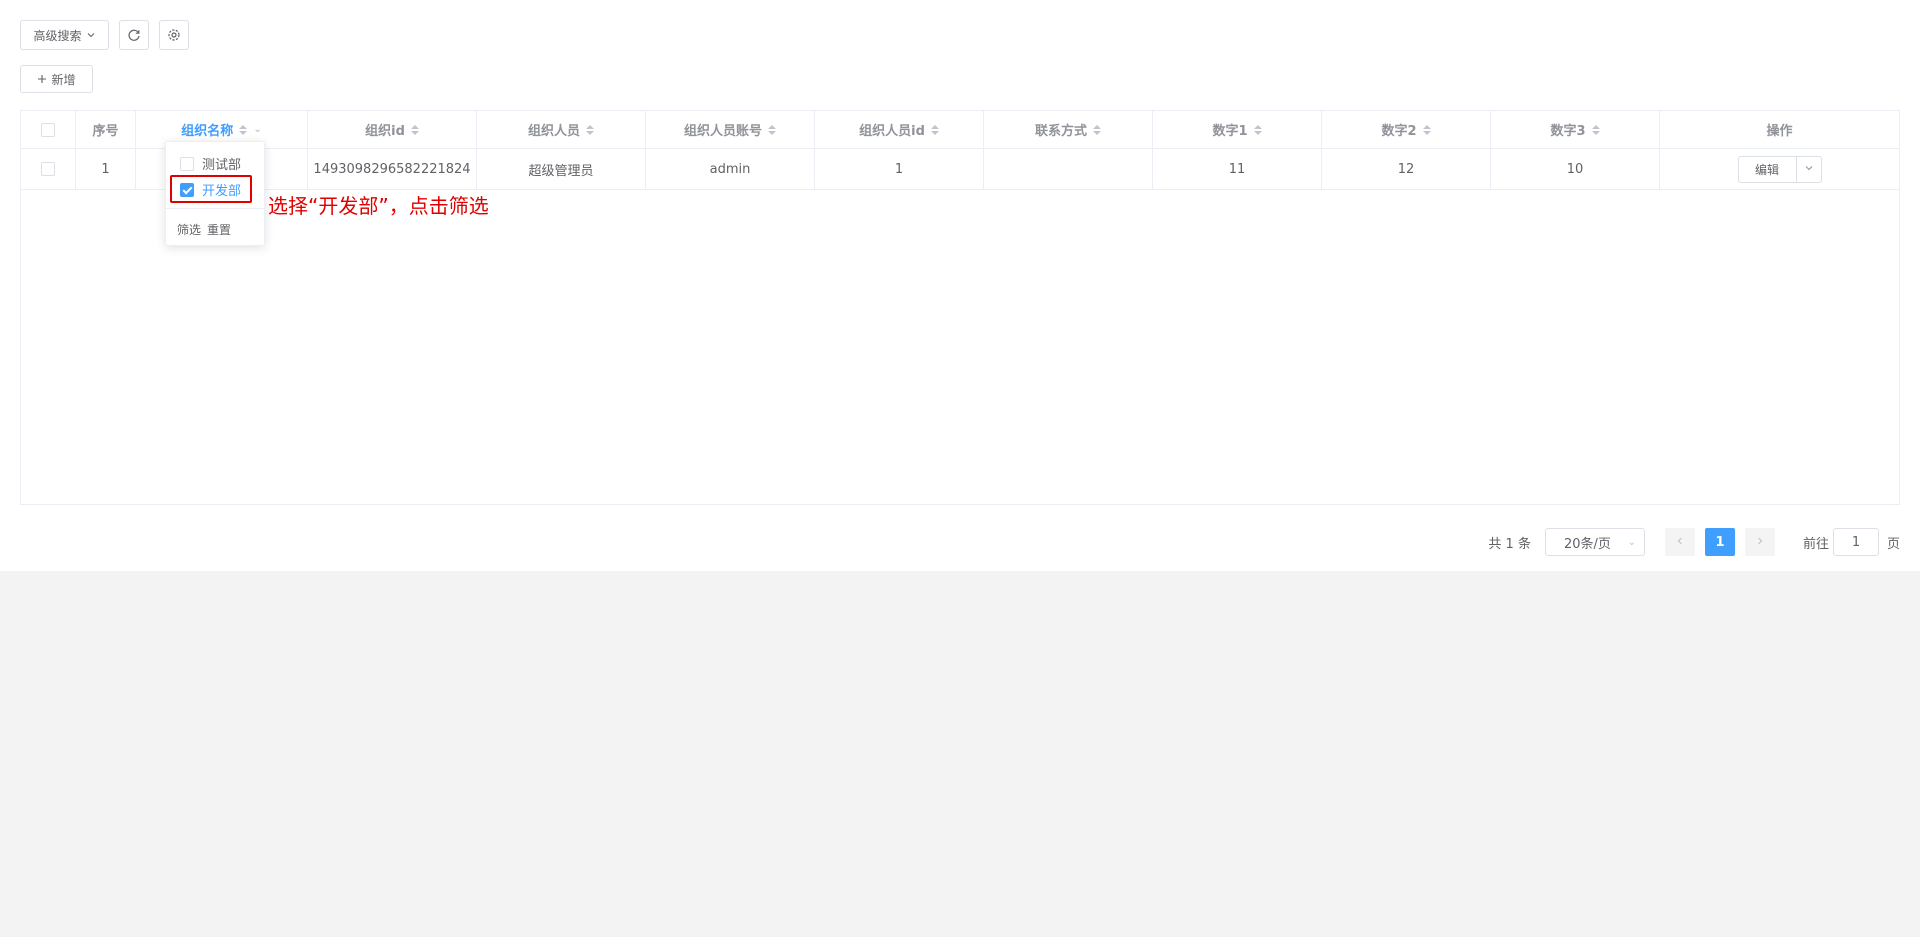 The width and height of the screenshot is (1920, 937). Describe the element at coordinates (1406, 169) in the screenshot. I see `cell-num2: 12` at that location.